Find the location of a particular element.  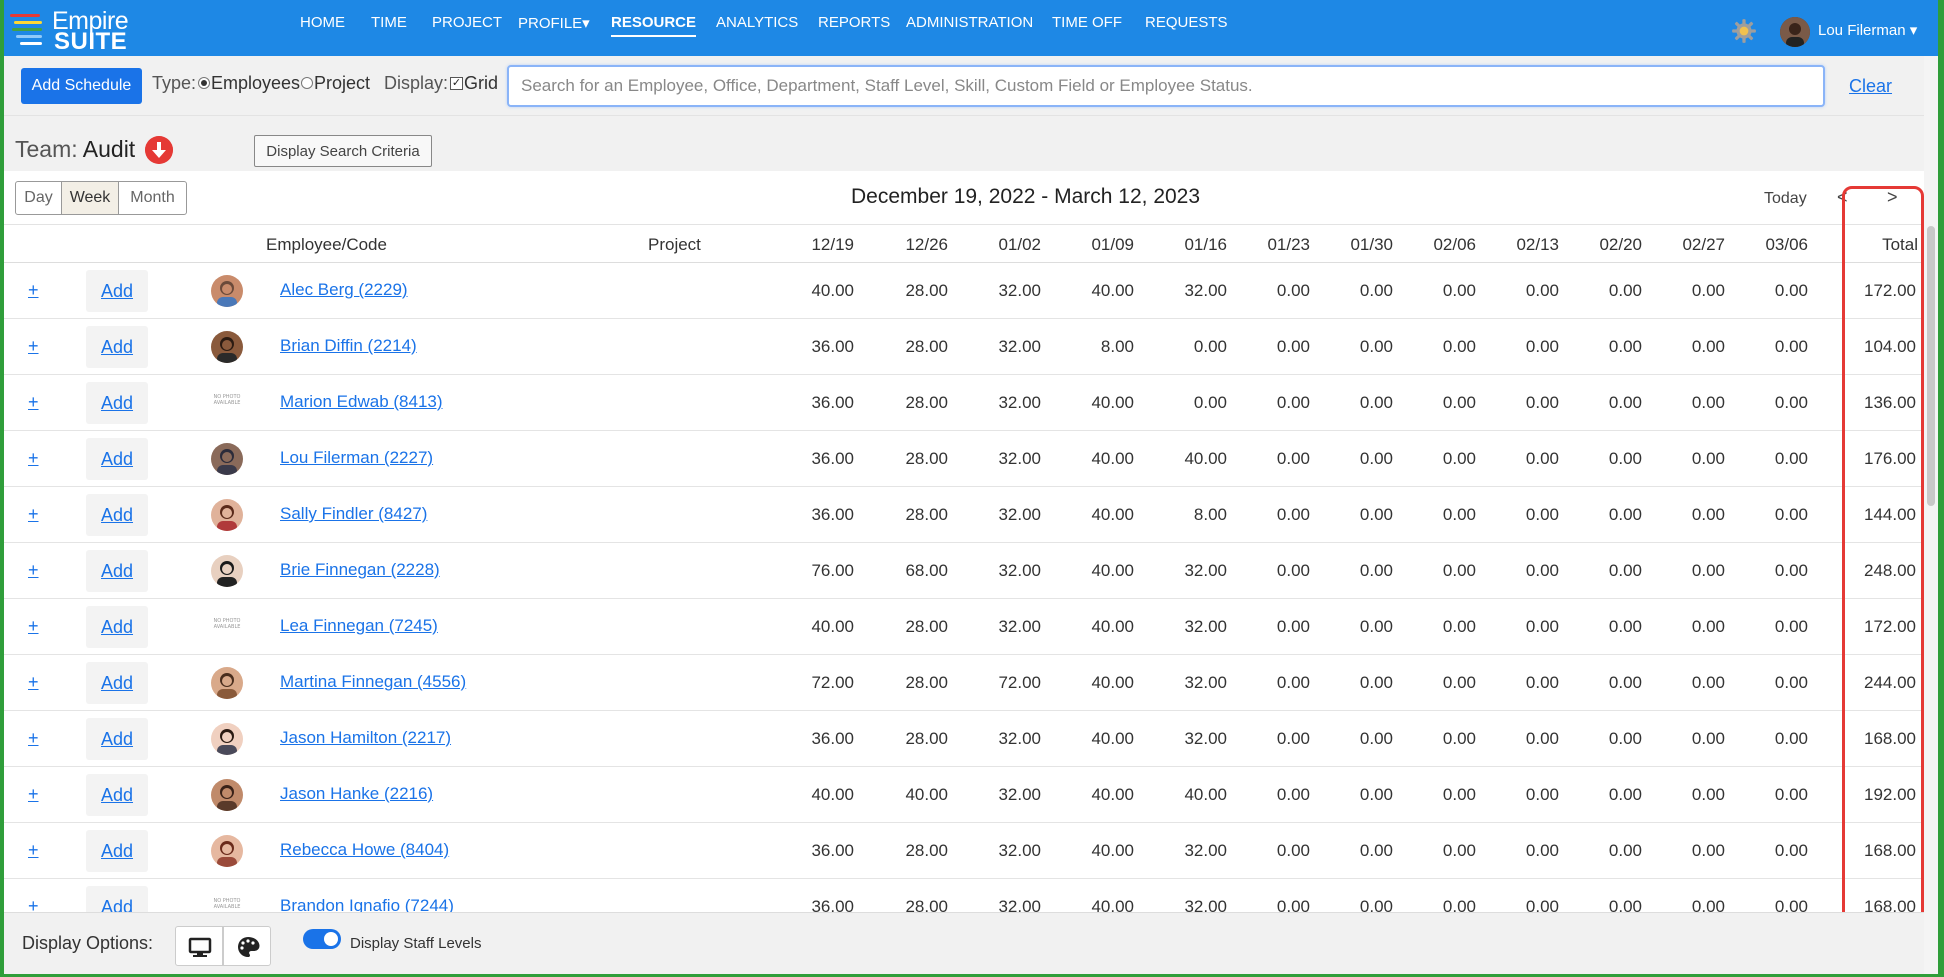

employee-link: Brian Diffin (2214) is located at coordinates (348, 346).